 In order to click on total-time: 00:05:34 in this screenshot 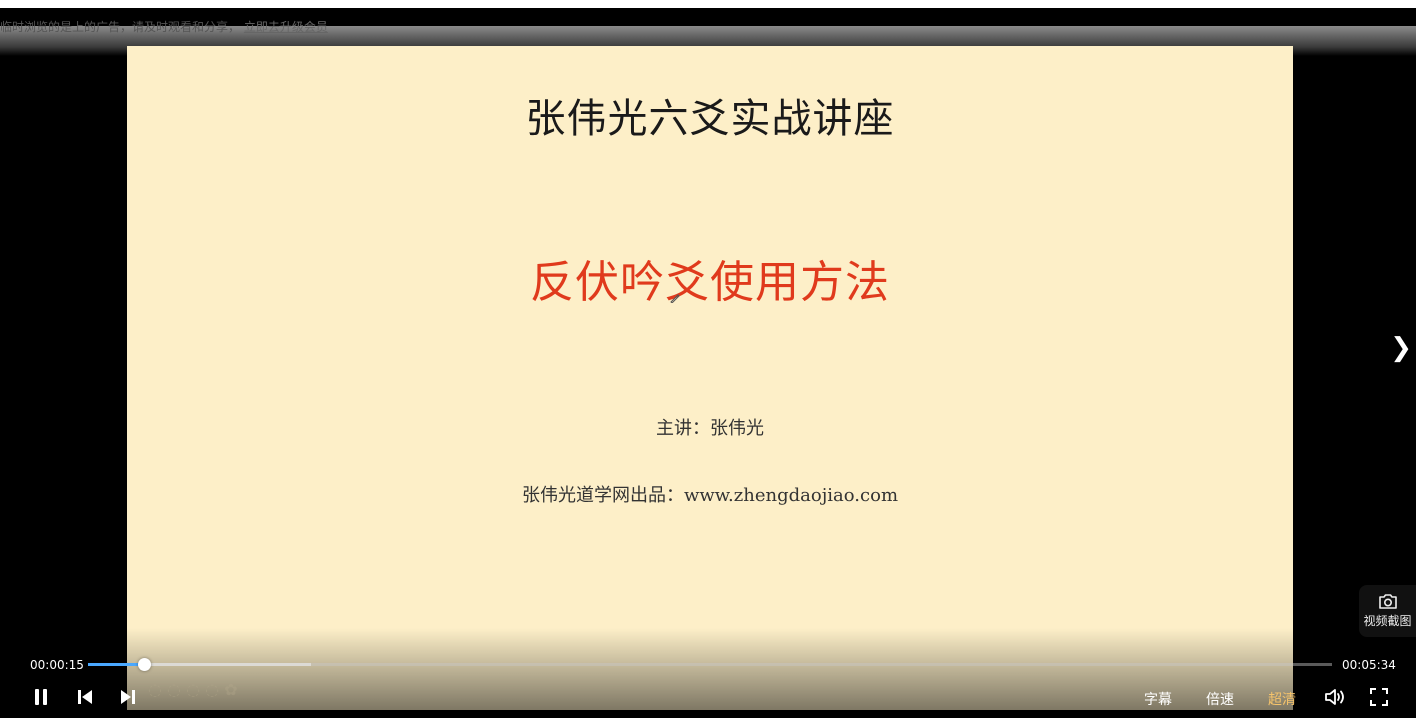, I will do `click(1369, 665)`.